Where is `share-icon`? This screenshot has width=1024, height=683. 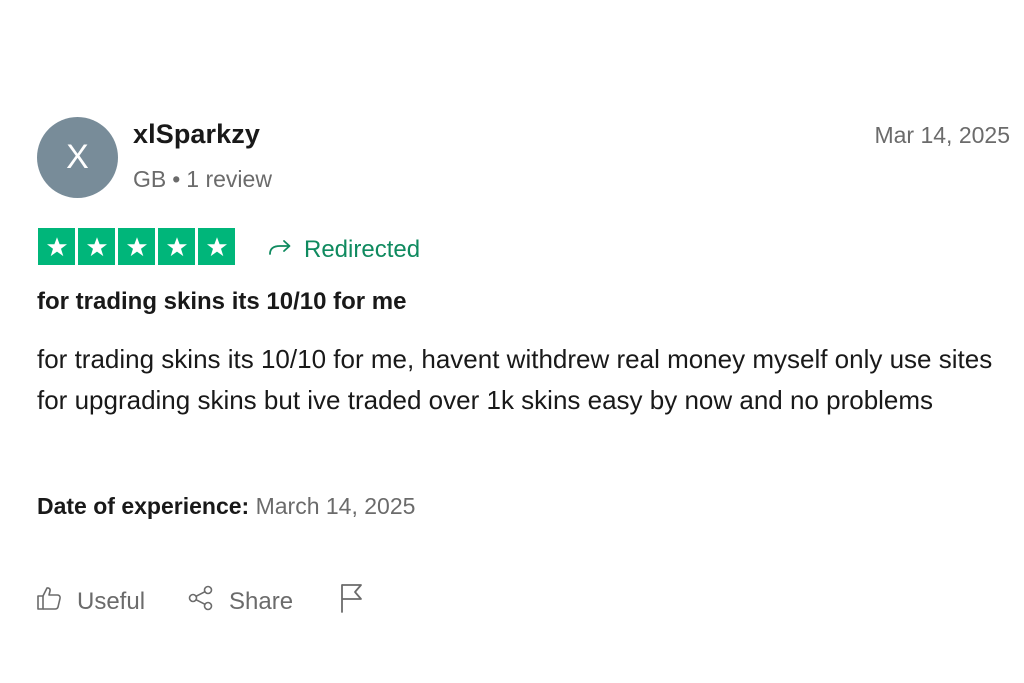 share-icon is located at coordinates (201, 601).